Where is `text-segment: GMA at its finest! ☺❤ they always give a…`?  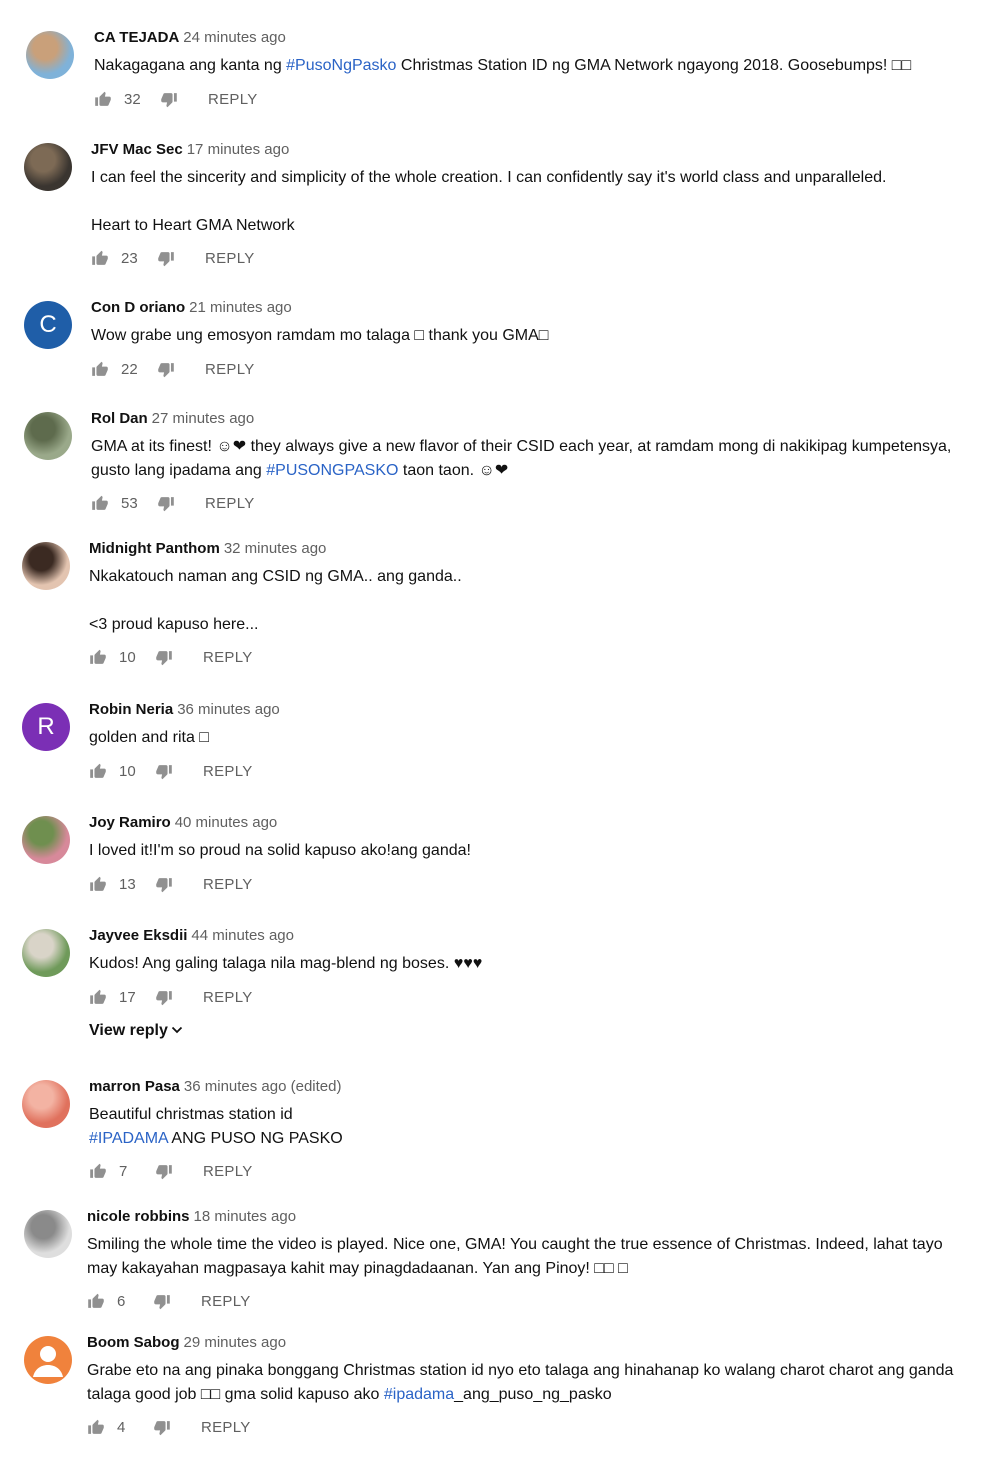
text-segment: GMA at its finest! ☺❤ they always give a… is located at coordinates (521, 458).